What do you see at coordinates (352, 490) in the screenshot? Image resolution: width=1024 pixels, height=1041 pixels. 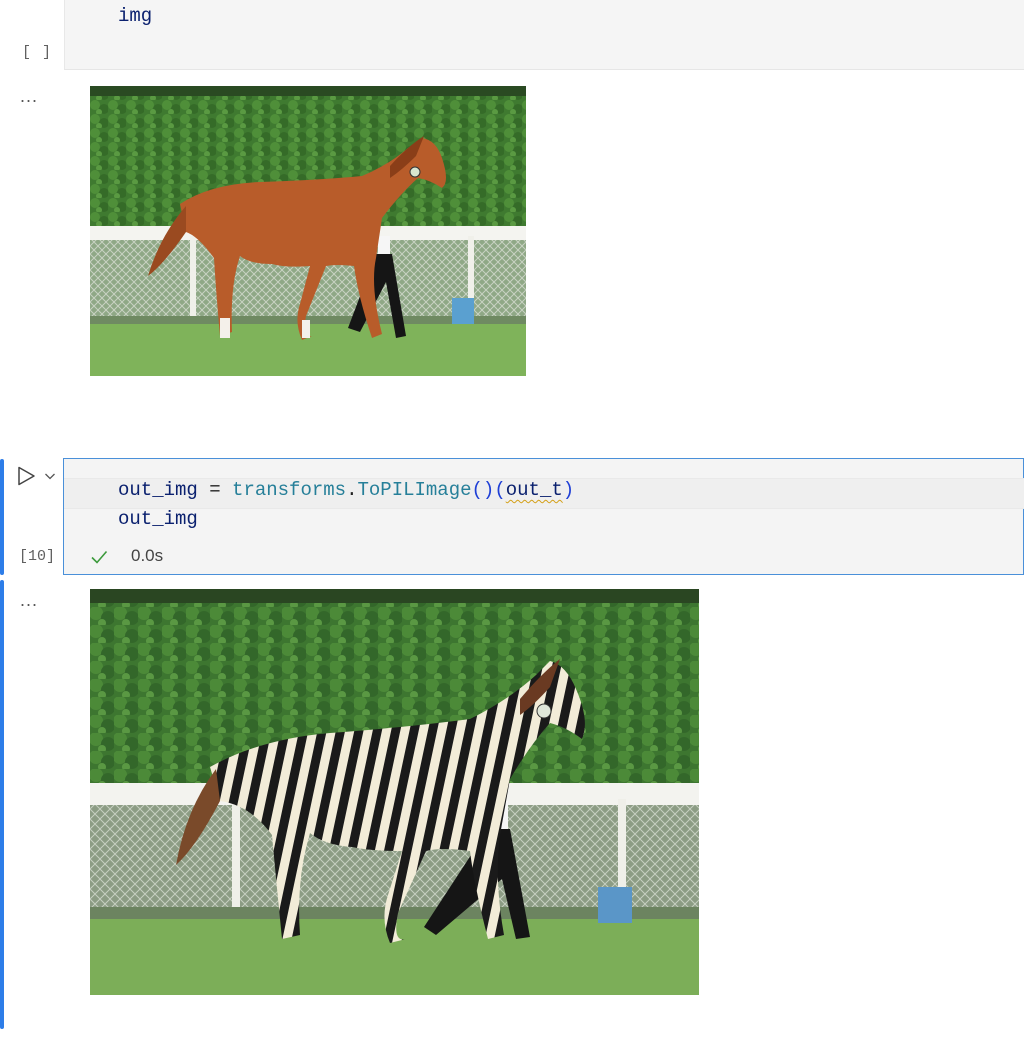 I see `code-token: .` at bounding box center [352, 490].